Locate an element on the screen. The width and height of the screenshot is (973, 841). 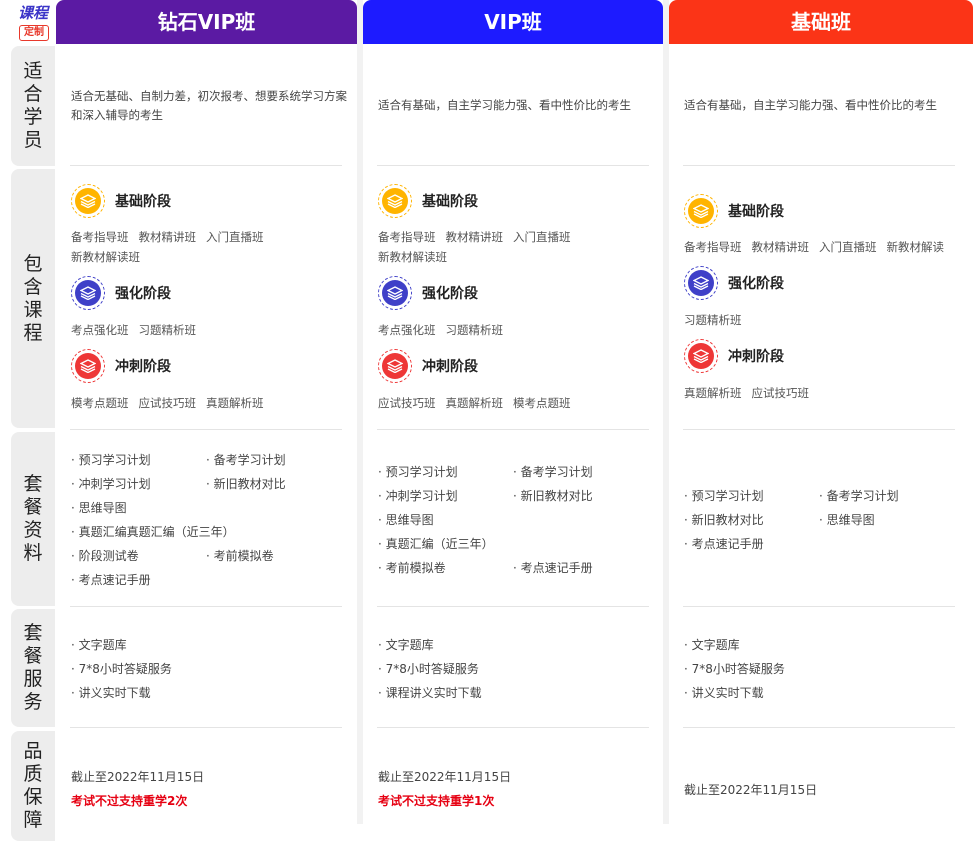
logo-badge: 定制 is located at coordinates (34, 33).